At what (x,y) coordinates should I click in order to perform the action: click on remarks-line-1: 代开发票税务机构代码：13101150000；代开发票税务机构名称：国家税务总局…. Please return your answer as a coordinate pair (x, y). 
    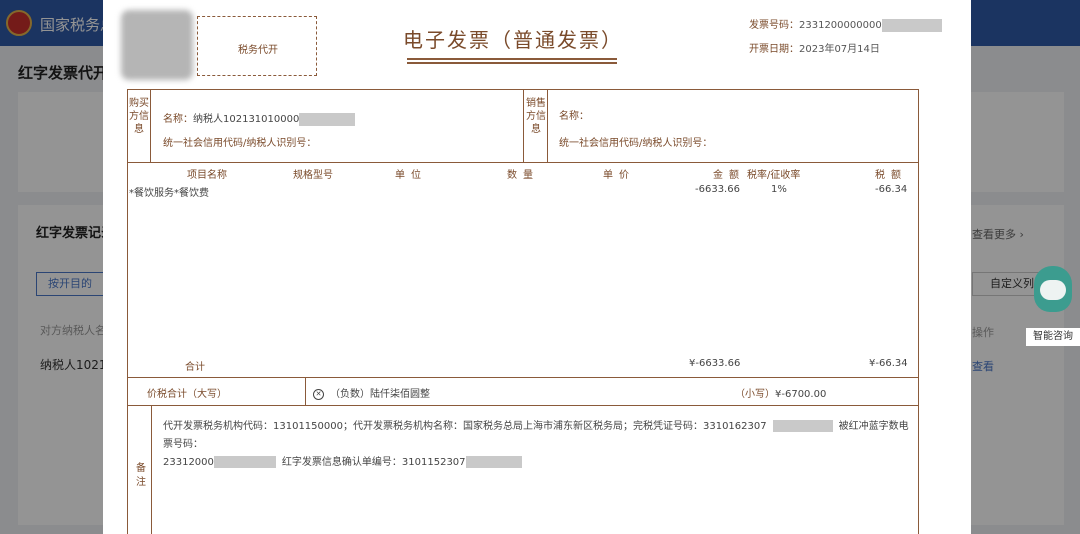
    Looking at the image, I should click on (537, 436).